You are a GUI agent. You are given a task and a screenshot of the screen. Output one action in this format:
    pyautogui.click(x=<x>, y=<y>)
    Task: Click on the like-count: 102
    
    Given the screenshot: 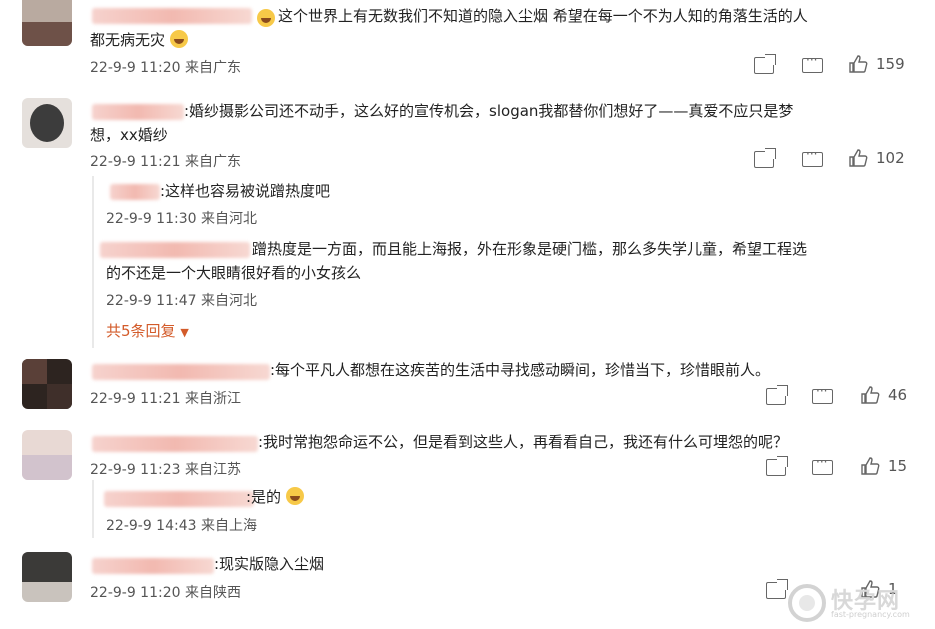 What is the action you would take?
    pyautogui.click(x=890, y=158)
    